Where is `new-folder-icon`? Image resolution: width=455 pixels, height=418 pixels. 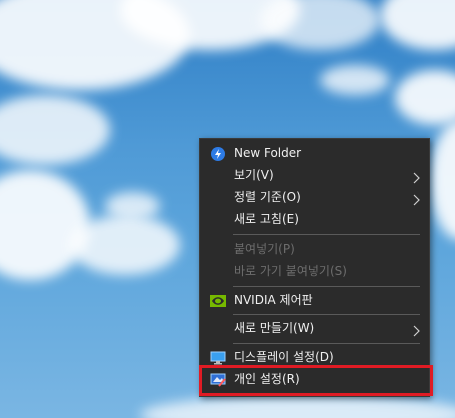 new-folder-icon is located at coordinates (218, 153).